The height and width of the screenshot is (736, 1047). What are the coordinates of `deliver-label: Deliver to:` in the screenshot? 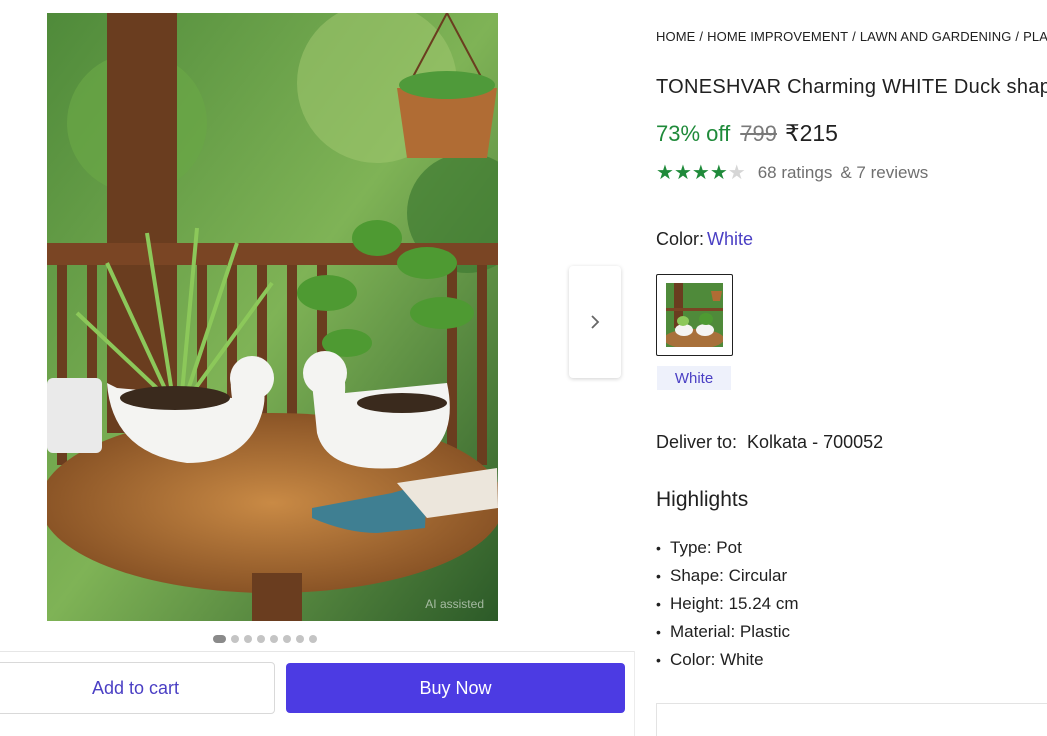 It's located at (697, 442).